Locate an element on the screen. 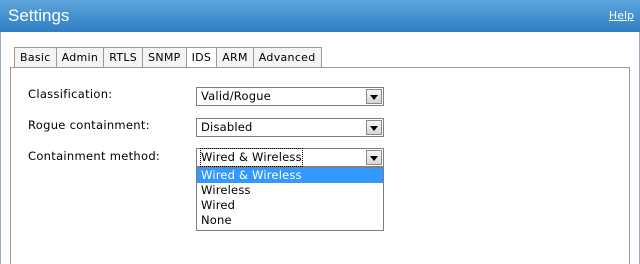  containment-method-label: Containment method: is located at coordinates (94, 156).